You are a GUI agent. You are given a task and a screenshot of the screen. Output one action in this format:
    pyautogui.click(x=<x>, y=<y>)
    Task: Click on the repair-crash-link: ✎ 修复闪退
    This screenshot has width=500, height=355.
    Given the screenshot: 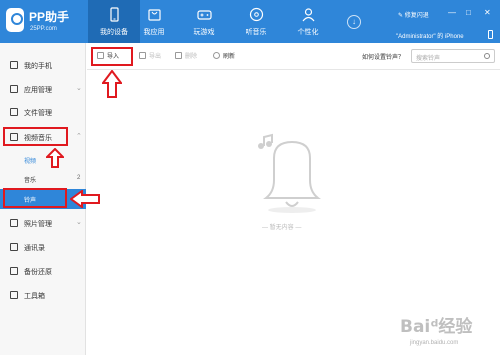 What is the action you would take?
    pyautogui.click(x=413, y=14)
    